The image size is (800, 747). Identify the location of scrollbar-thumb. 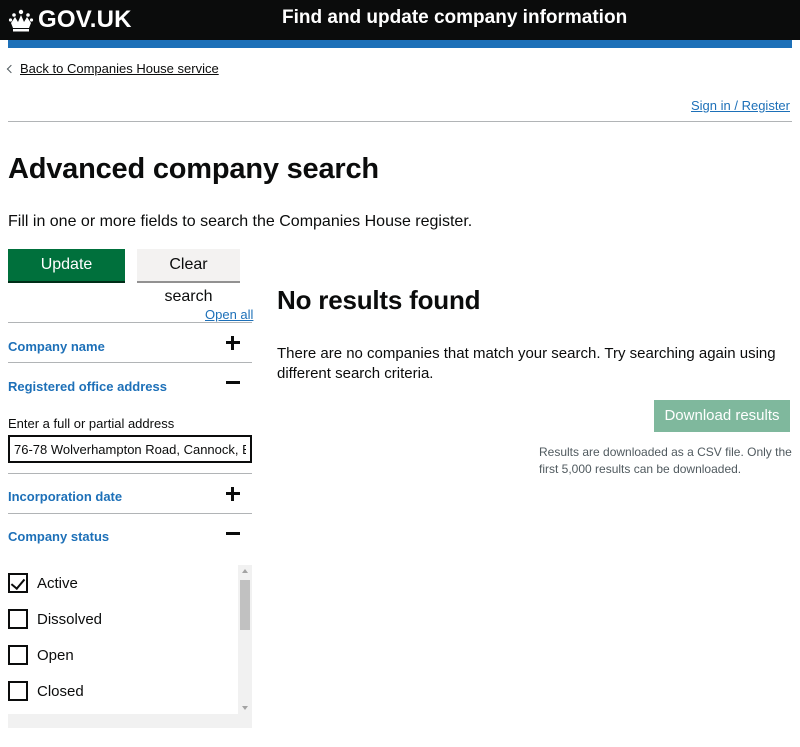
(245, 605).